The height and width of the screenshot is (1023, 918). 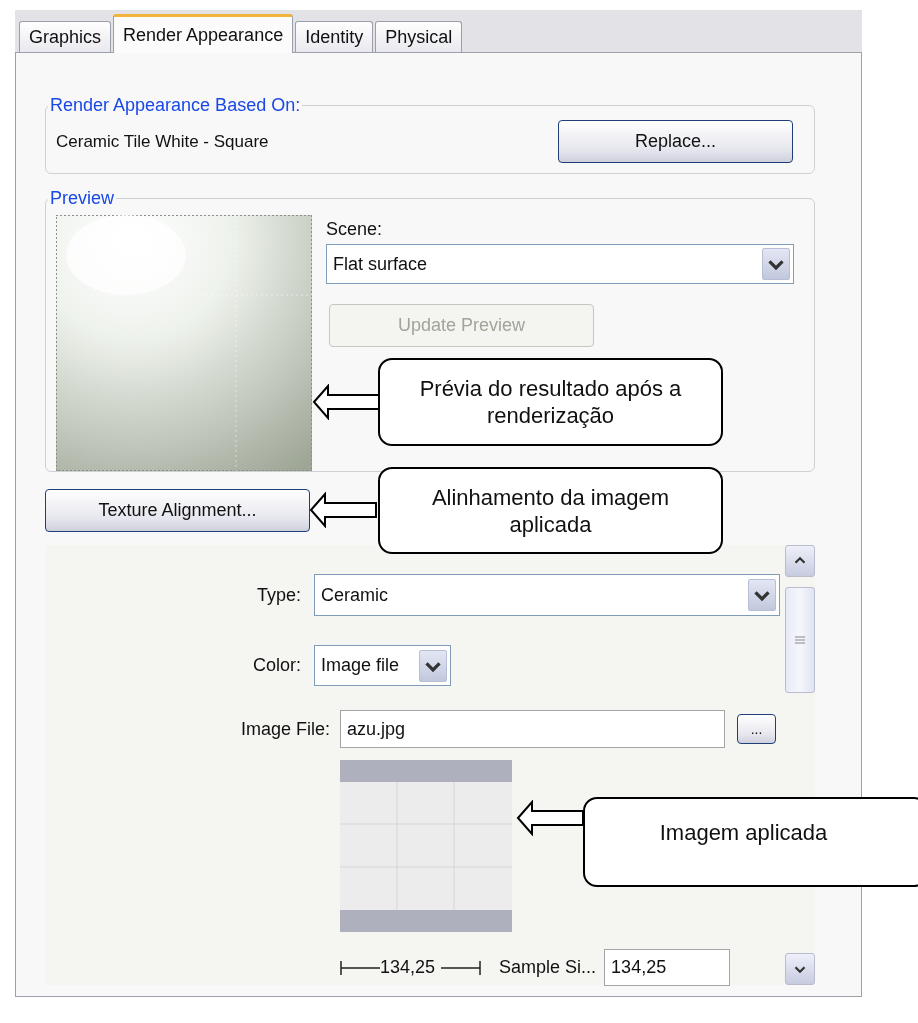 I want to click on scroll-thumb, so click(x=800, y=640).